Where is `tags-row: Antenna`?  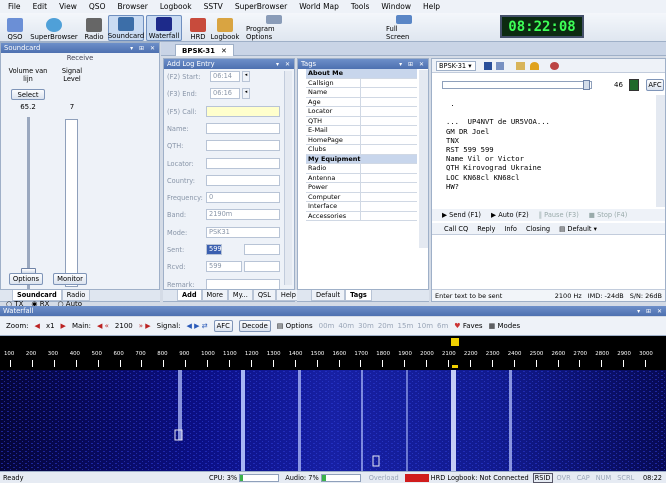 tags-row: Antenna is located at coordinates (361, 178).